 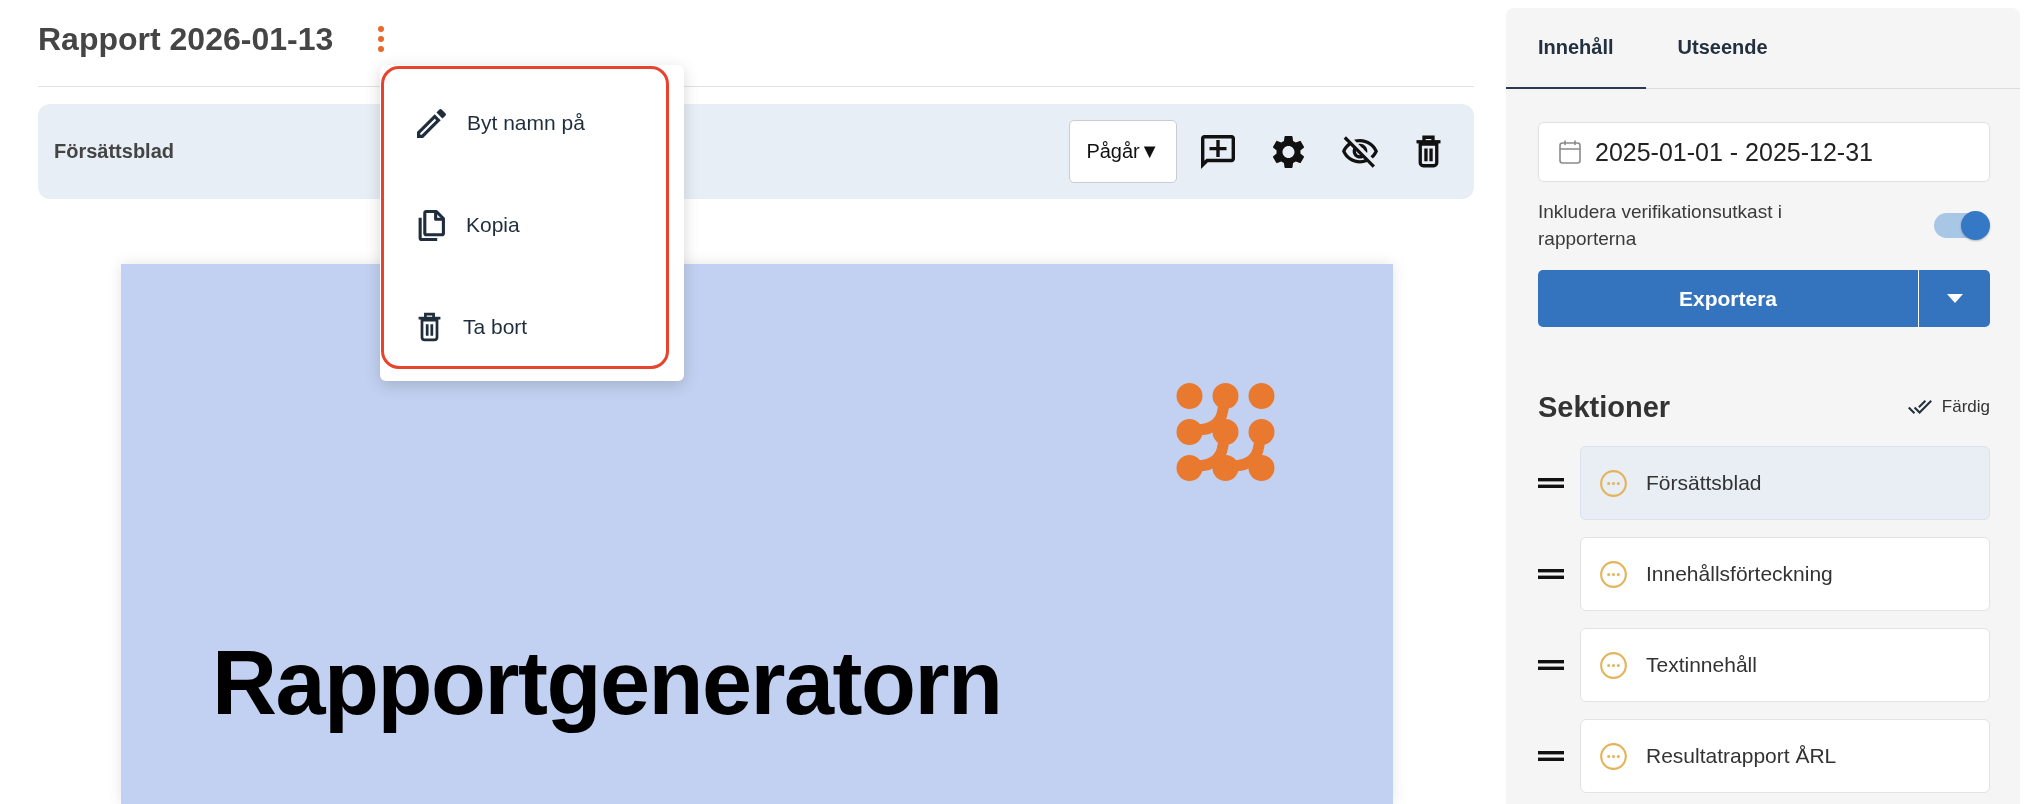 What do you see at coordinates (186, 39) in the screenshot?
I see `report-title: Rapport 2026-01-13` at bounding box center [186, 39].